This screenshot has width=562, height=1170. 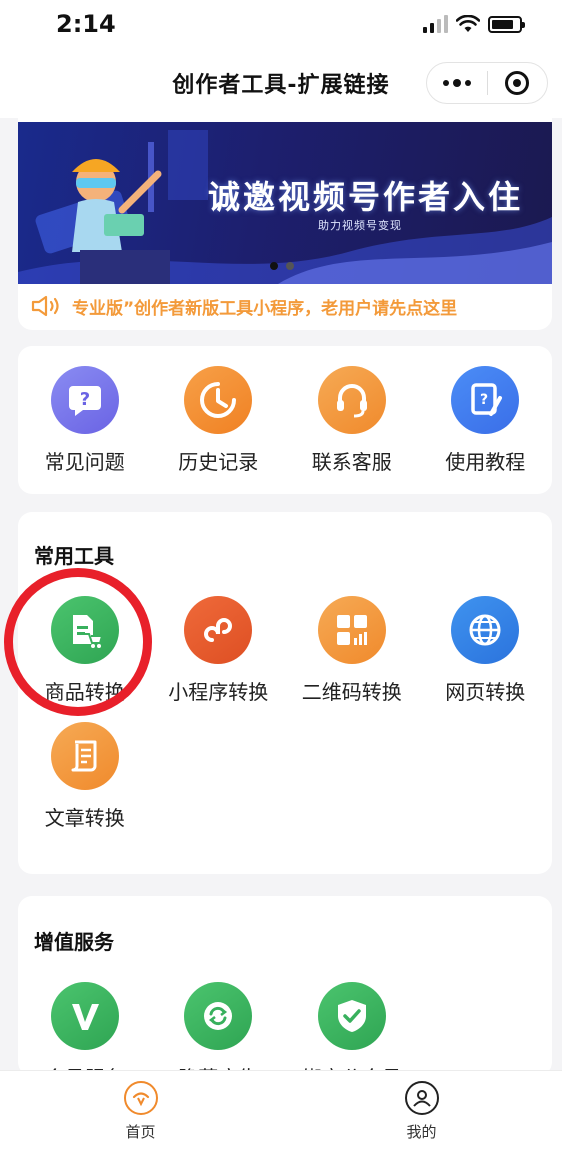 I want to click on promo-banner: 诚邀视频号作者入住 助力视频号变现, so click(x=285, y=203).